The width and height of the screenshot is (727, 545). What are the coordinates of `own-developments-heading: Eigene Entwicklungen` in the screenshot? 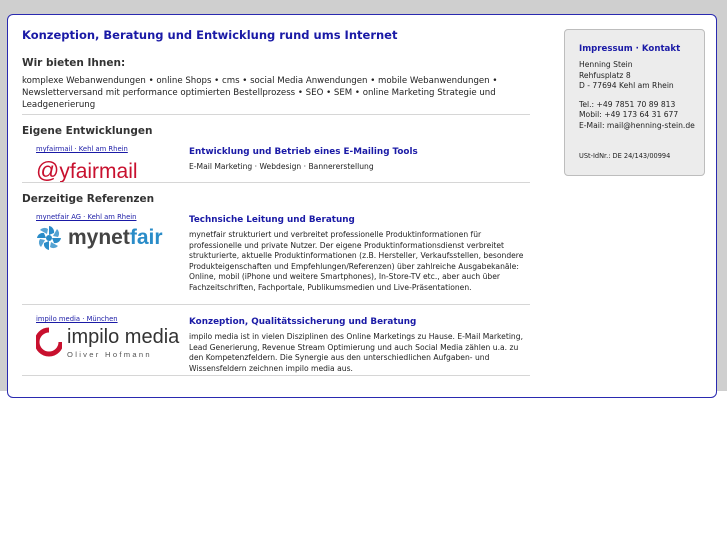 It's located at (87, 131).